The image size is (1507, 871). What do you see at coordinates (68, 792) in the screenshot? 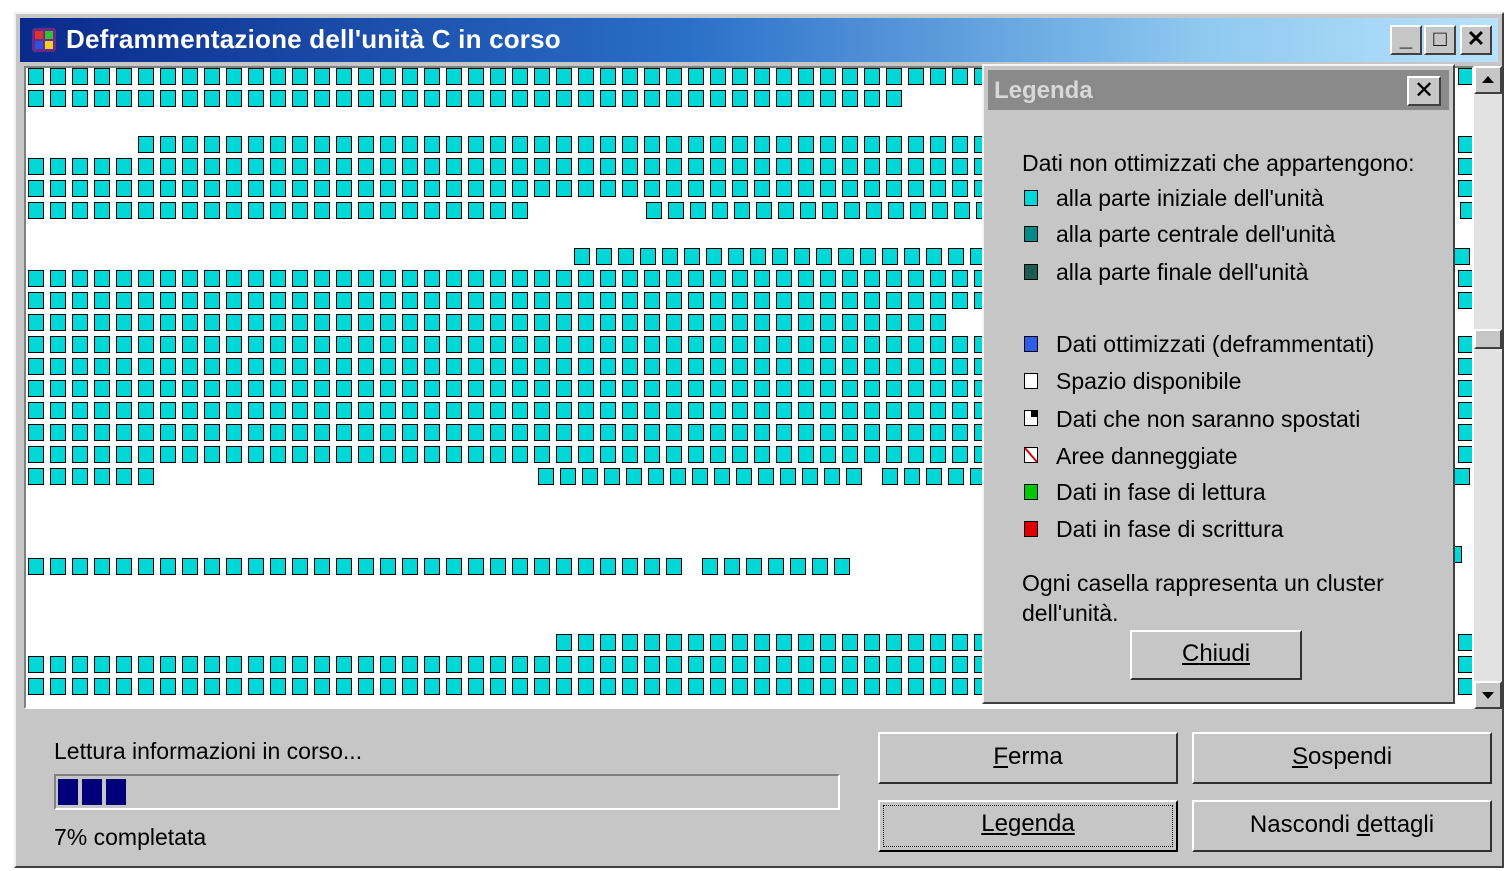
I see `progress-segment` at bounding box center [68, 792].